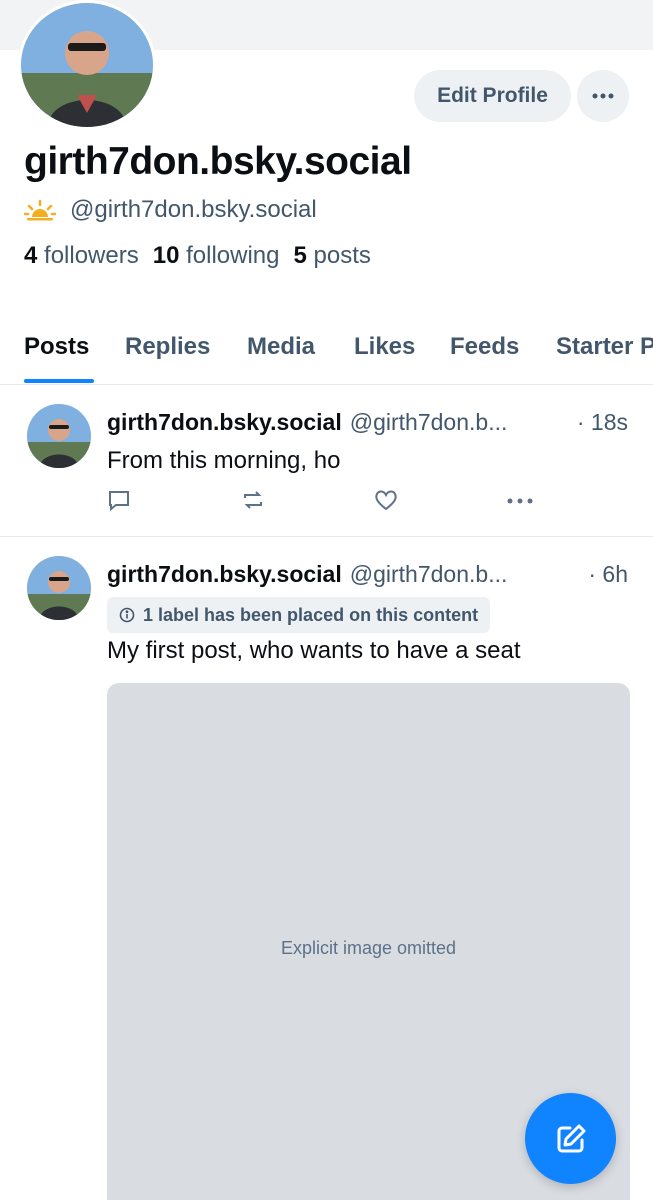 Image resolution: width=653 pixels, height=1200 pixels. Describe the element at coordinates (59, 381) in the screenshot. I see `active-tab-indicator` at that location.